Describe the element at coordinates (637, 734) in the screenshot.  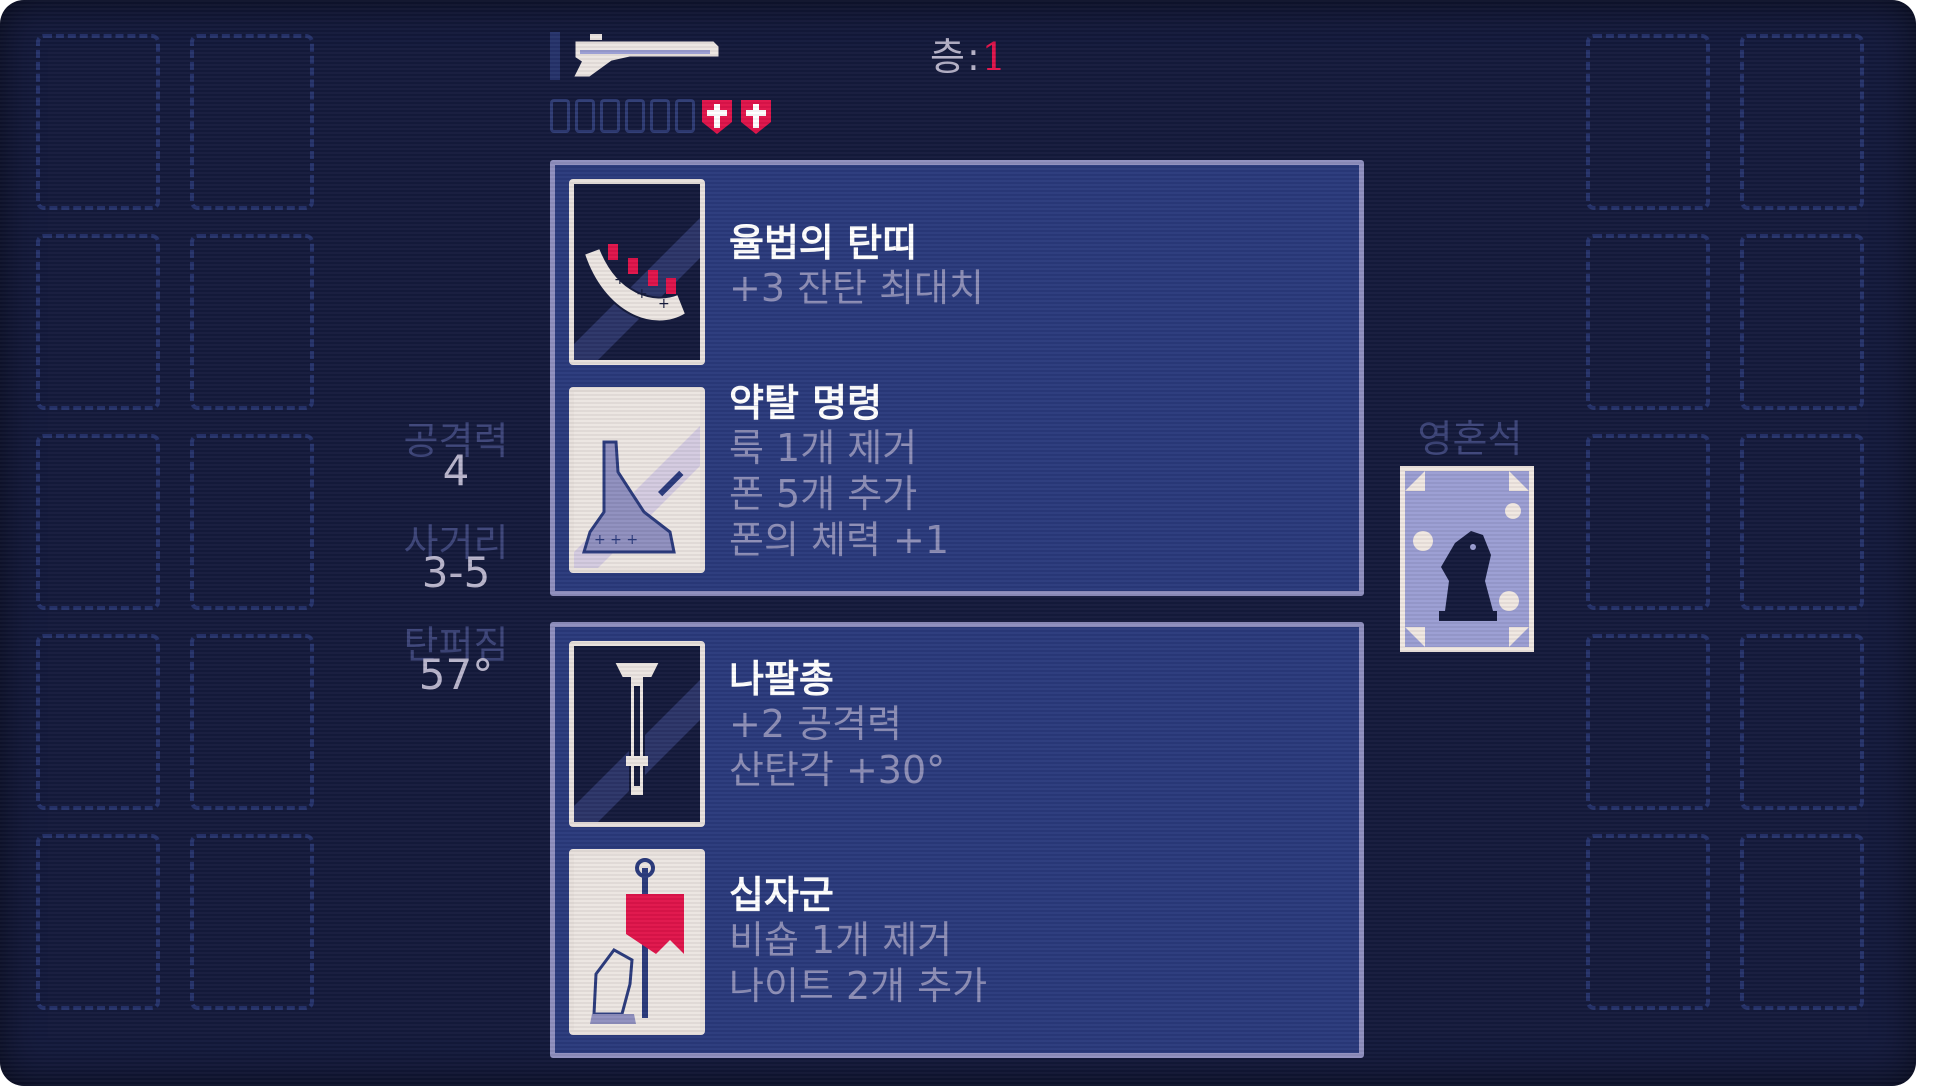
I see `napalm-gun-icon` at that location.